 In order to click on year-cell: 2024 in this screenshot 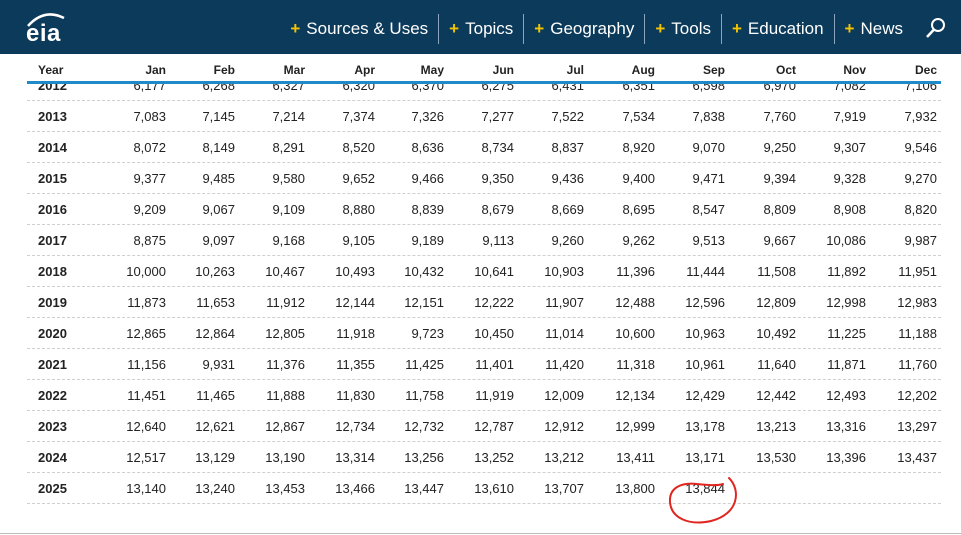, I will do `click(52, 457)`.